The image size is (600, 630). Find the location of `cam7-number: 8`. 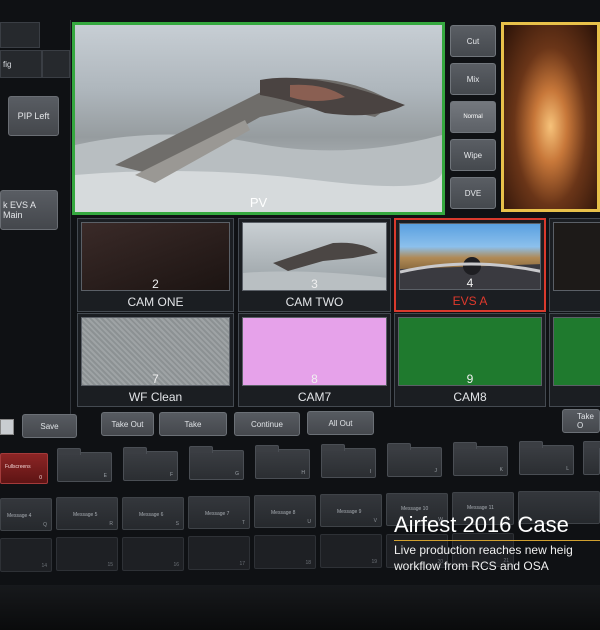

cam7-number: 8 is located at coordinates (314, 379).